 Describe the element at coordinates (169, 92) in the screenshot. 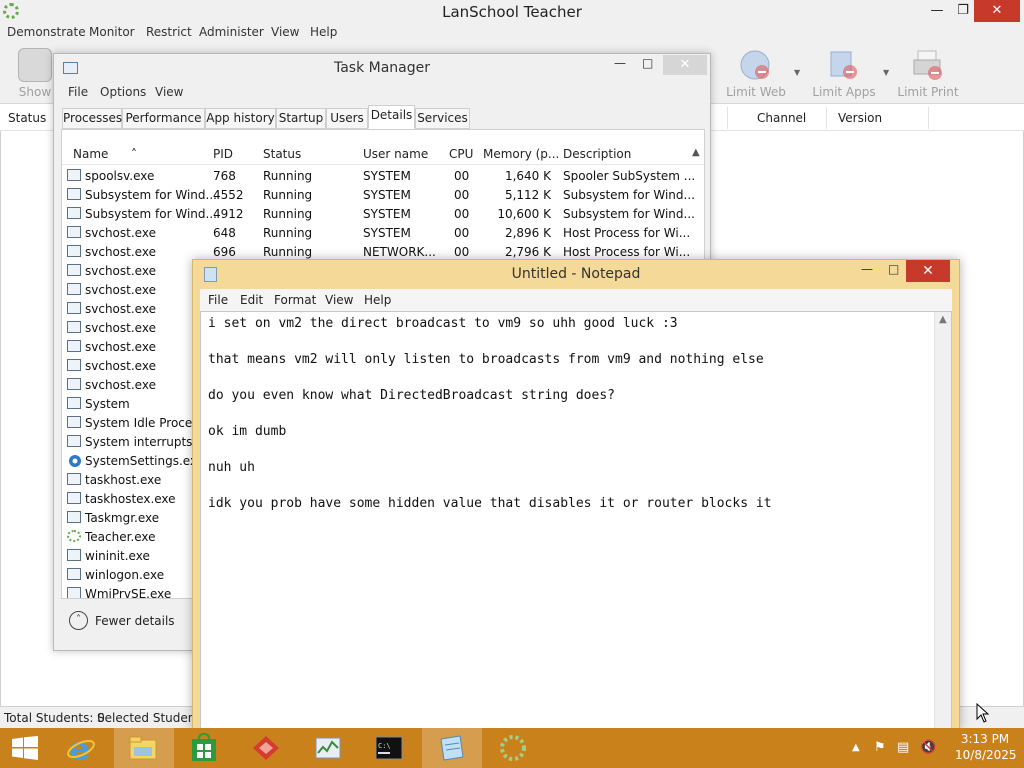

I see `tm-menu-view: View` at that location.